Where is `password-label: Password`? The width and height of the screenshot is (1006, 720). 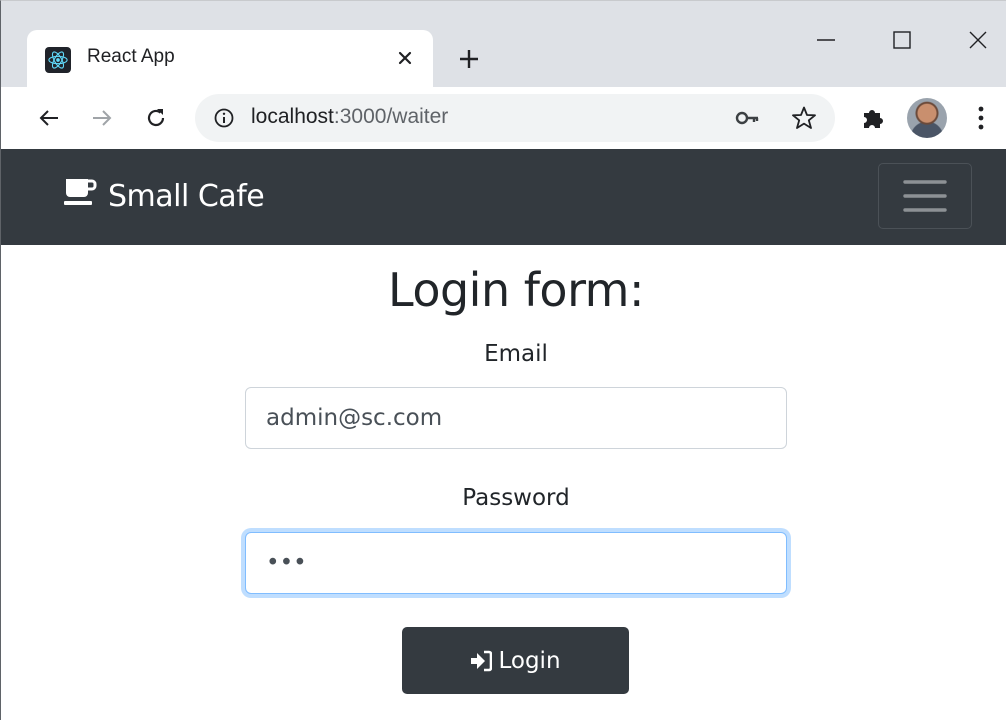 password-label: Password is located at coordinates (516, 498).